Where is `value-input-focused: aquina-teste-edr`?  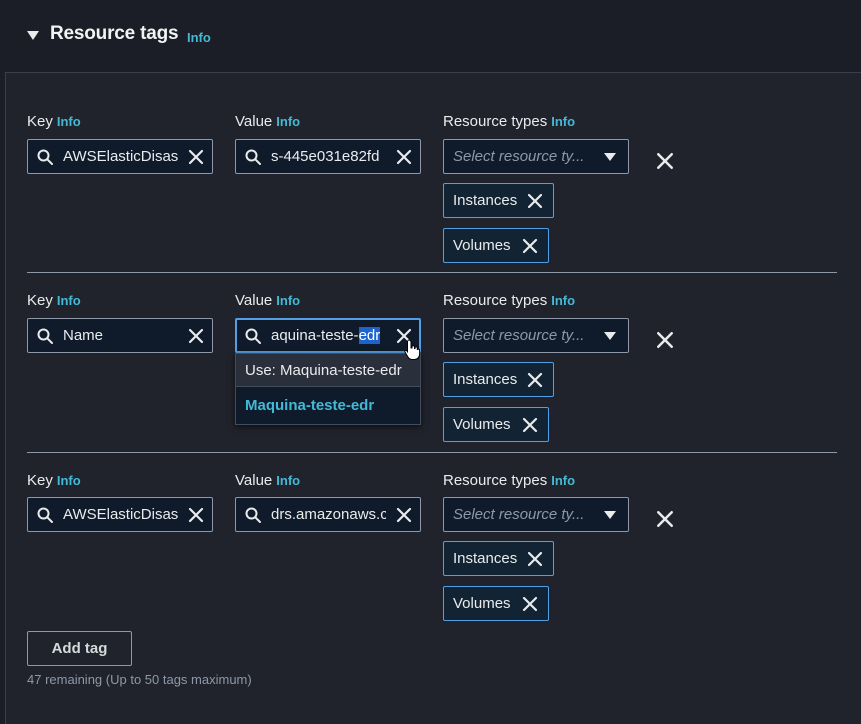 value-input-focused: aquina-teste-edr is located at coordinates (328, 335).